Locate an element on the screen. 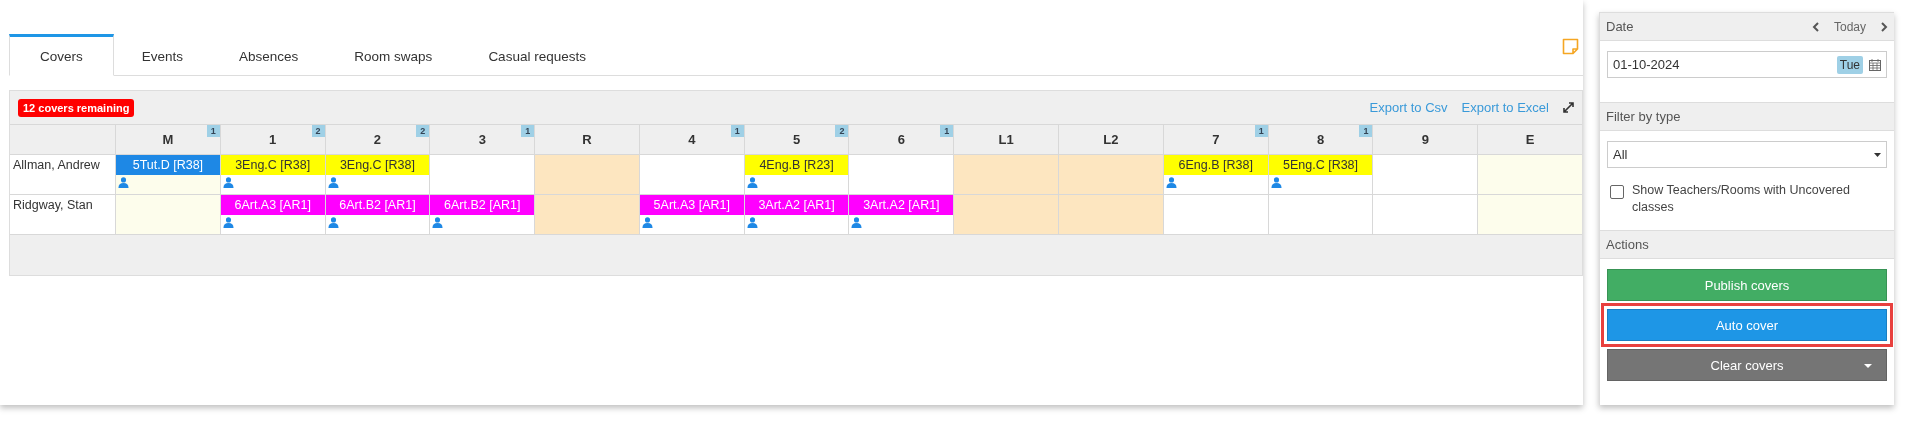  section-title: Actions is located at coordinates (1627, 244).